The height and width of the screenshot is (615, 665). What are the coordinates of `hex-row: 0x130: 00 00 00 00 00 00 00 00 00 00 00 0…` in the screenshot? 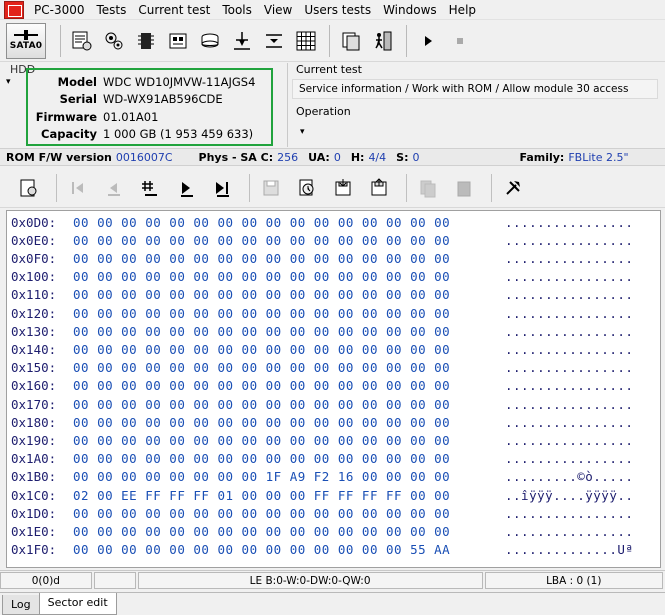 It's located at (322, 331).